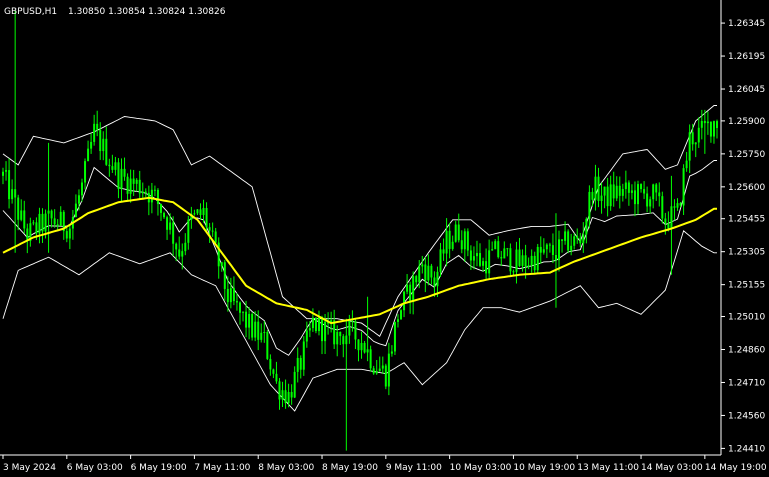 Image resolution: width=769 pixels, height=477 pixels. What do you see at coordinates (746, 188) in the screenshot?
I see `price-tick-label: 1.25600` at bounding box center [746, 188].